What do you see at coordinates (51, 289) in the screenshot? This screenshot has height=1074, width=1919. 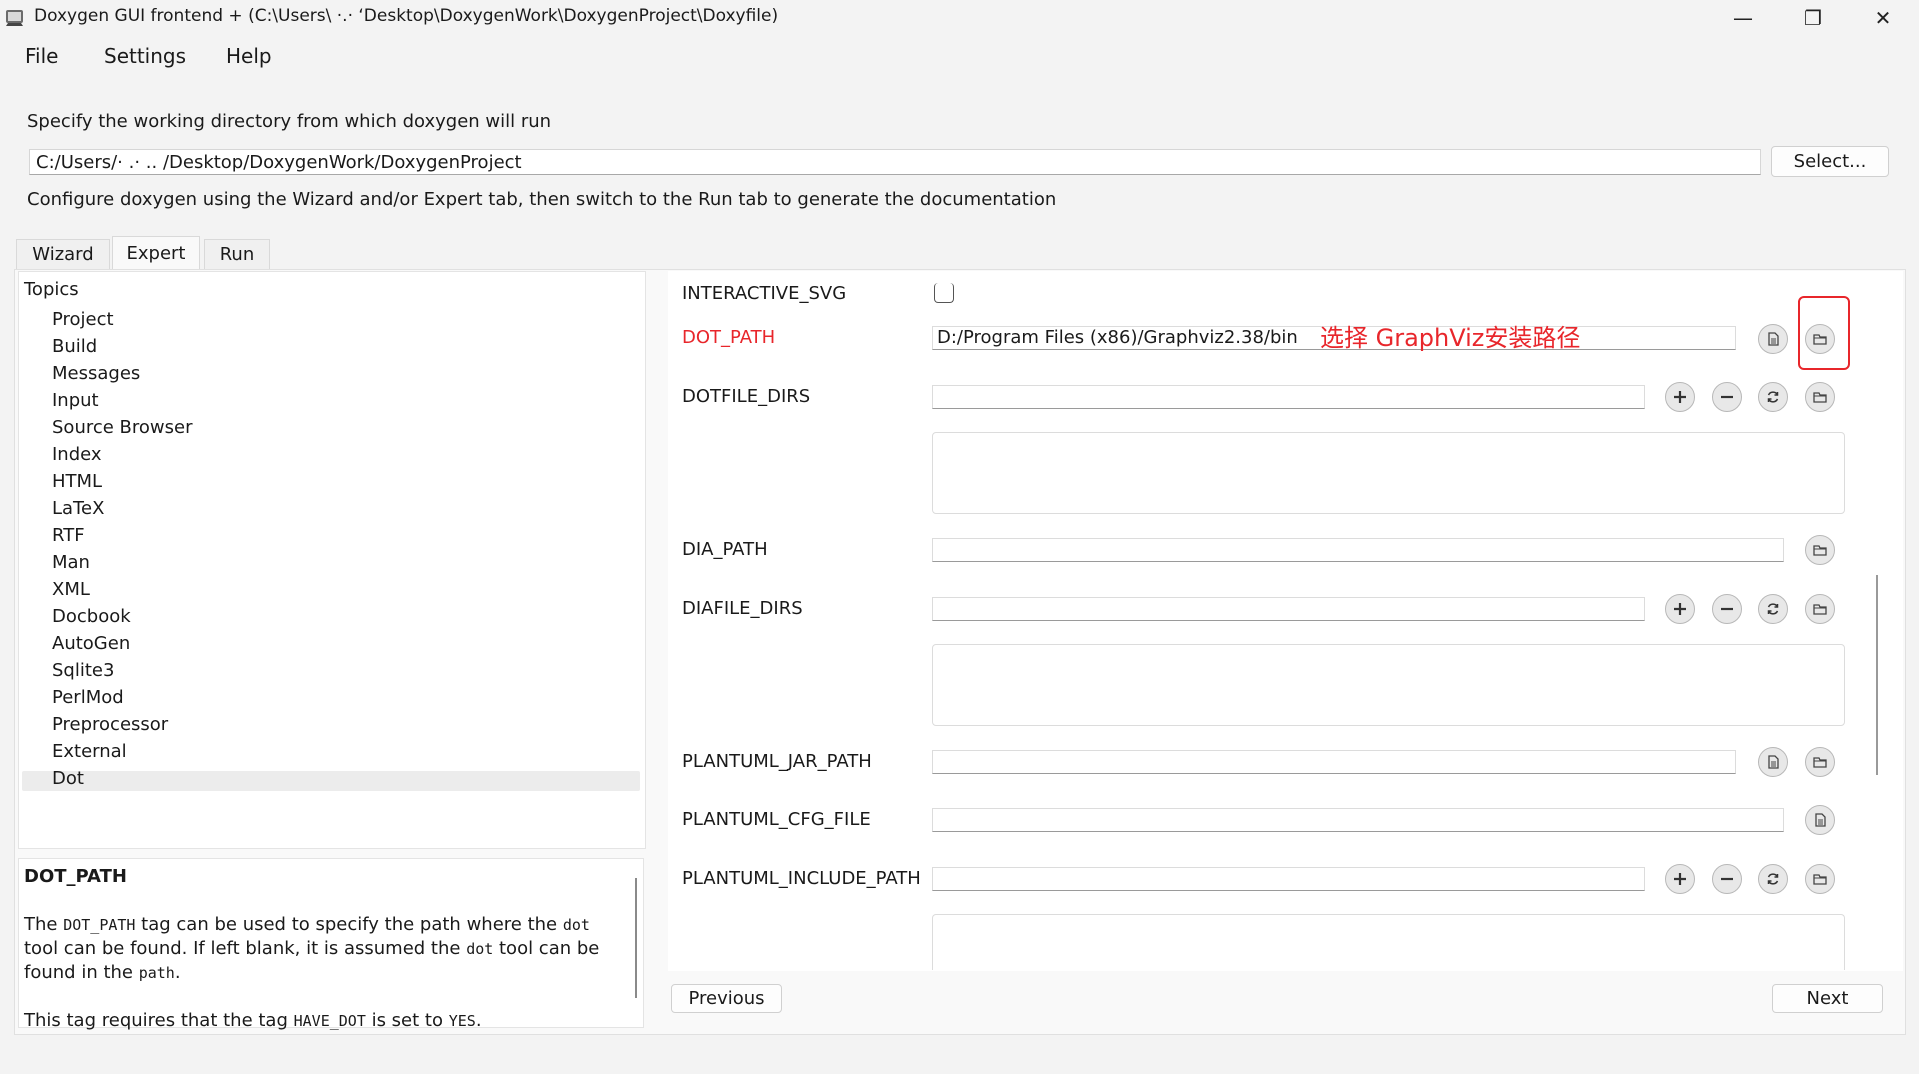 I see `topics-header: Topics` at bounding box center [51, 289].